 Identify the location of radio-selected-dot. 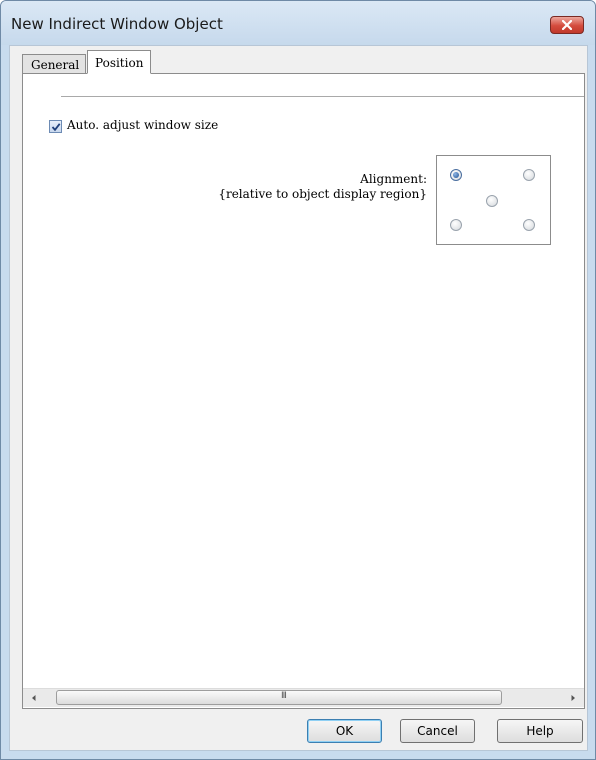
(456, 175).